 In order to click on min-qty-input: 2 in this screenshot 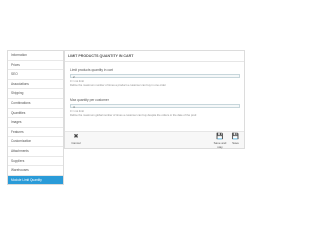, I will do `click(155, 76)`.